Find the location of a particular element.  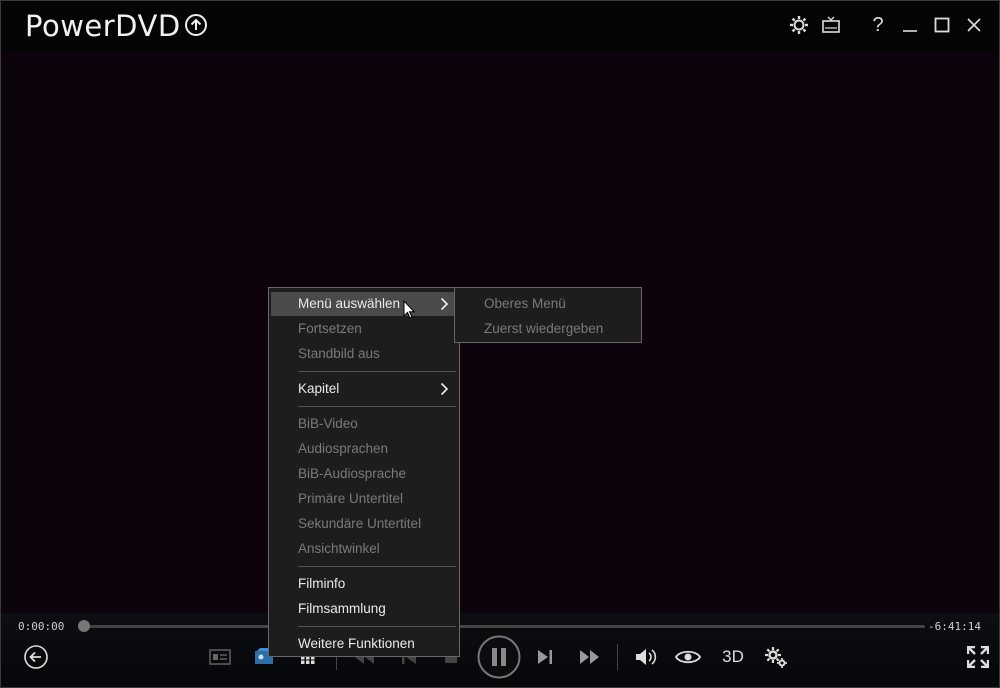

tv-mode-icon is located at coordinates (831, 25).